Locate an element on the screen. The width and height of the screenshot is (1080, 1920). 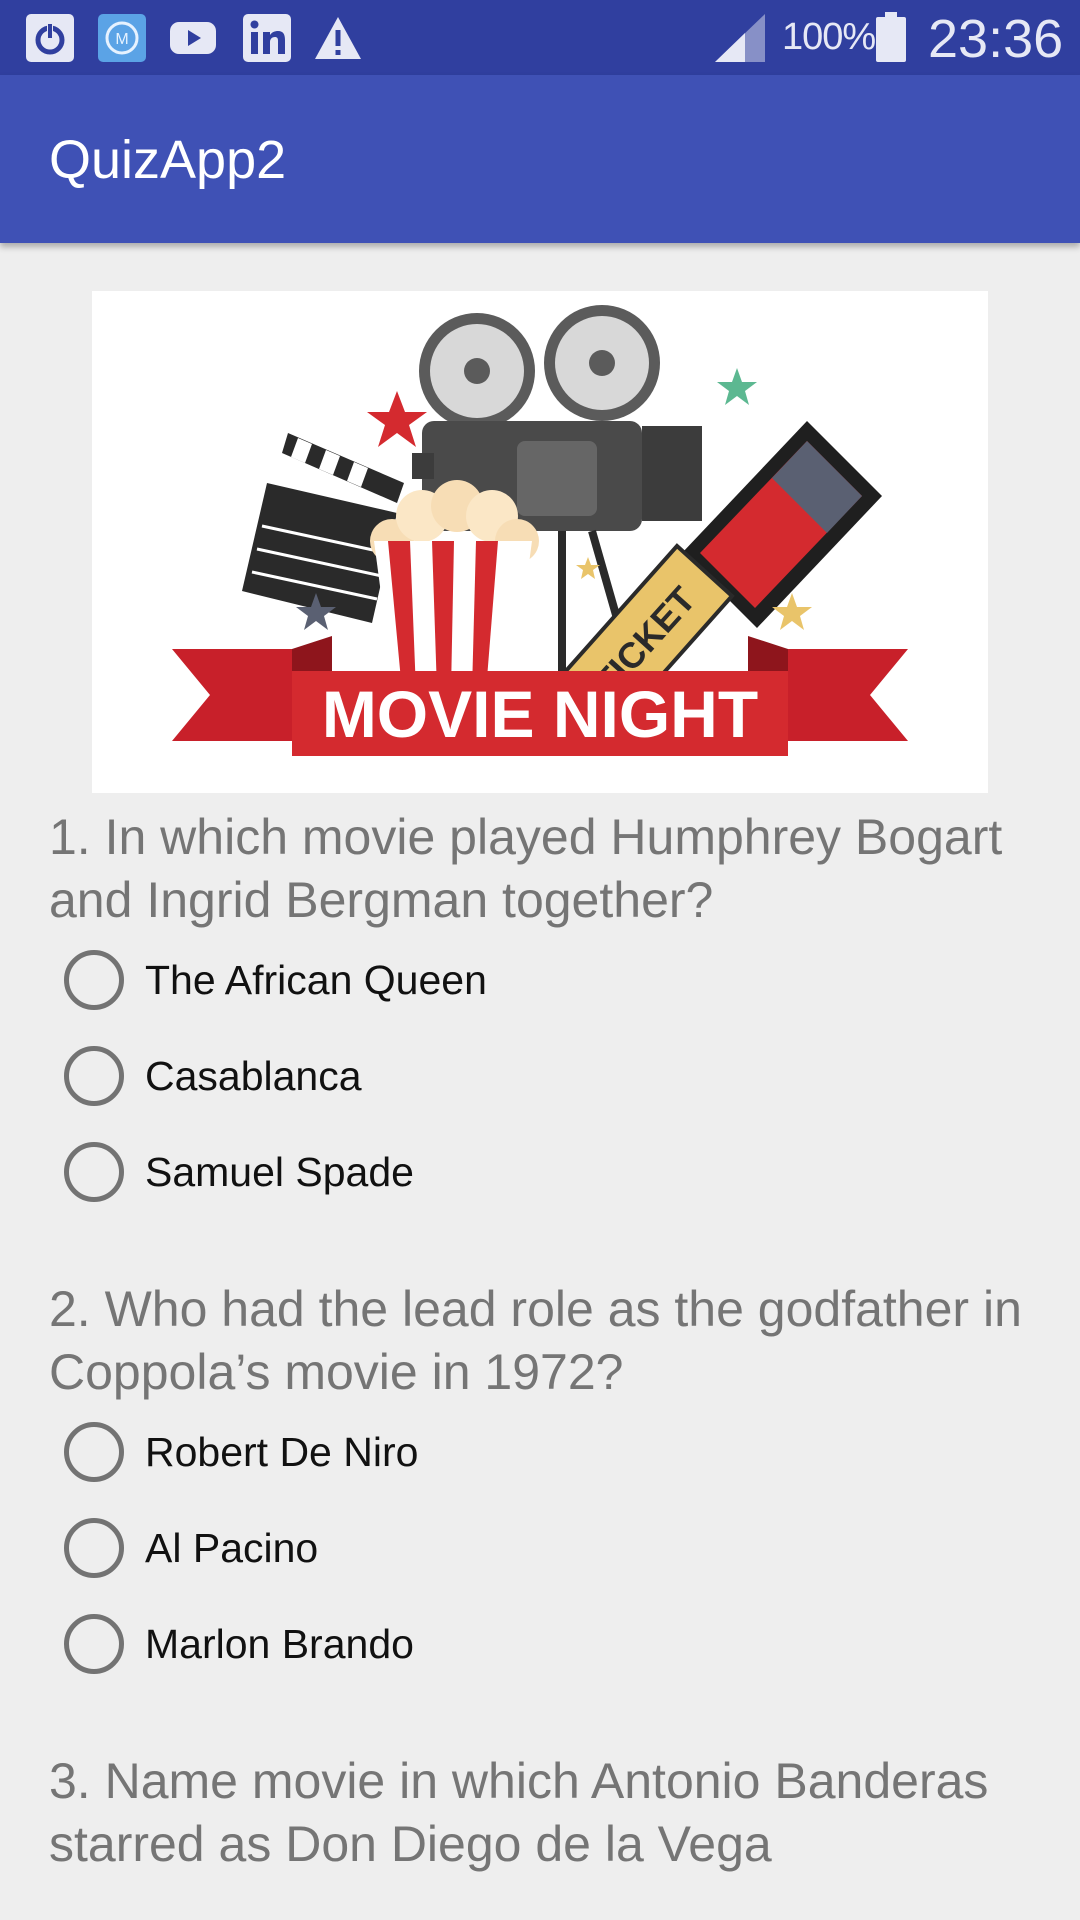
mailbox-icon: M is located at coordinates (122, 38).